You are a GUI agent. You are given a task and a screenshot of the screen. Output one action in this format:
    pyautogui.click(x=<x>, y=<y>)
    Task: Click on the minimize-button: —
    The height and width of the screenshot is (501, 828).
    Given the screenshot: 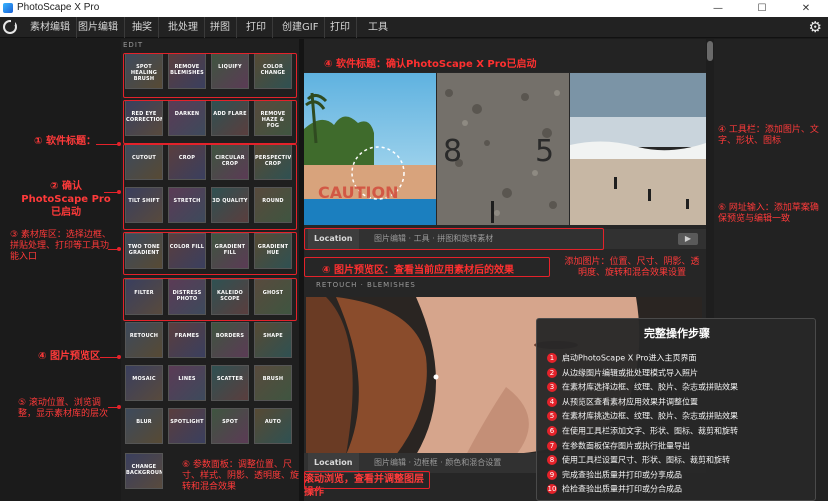 What is the action you would take?
    pyautogui.click(x=718, y=8)
    